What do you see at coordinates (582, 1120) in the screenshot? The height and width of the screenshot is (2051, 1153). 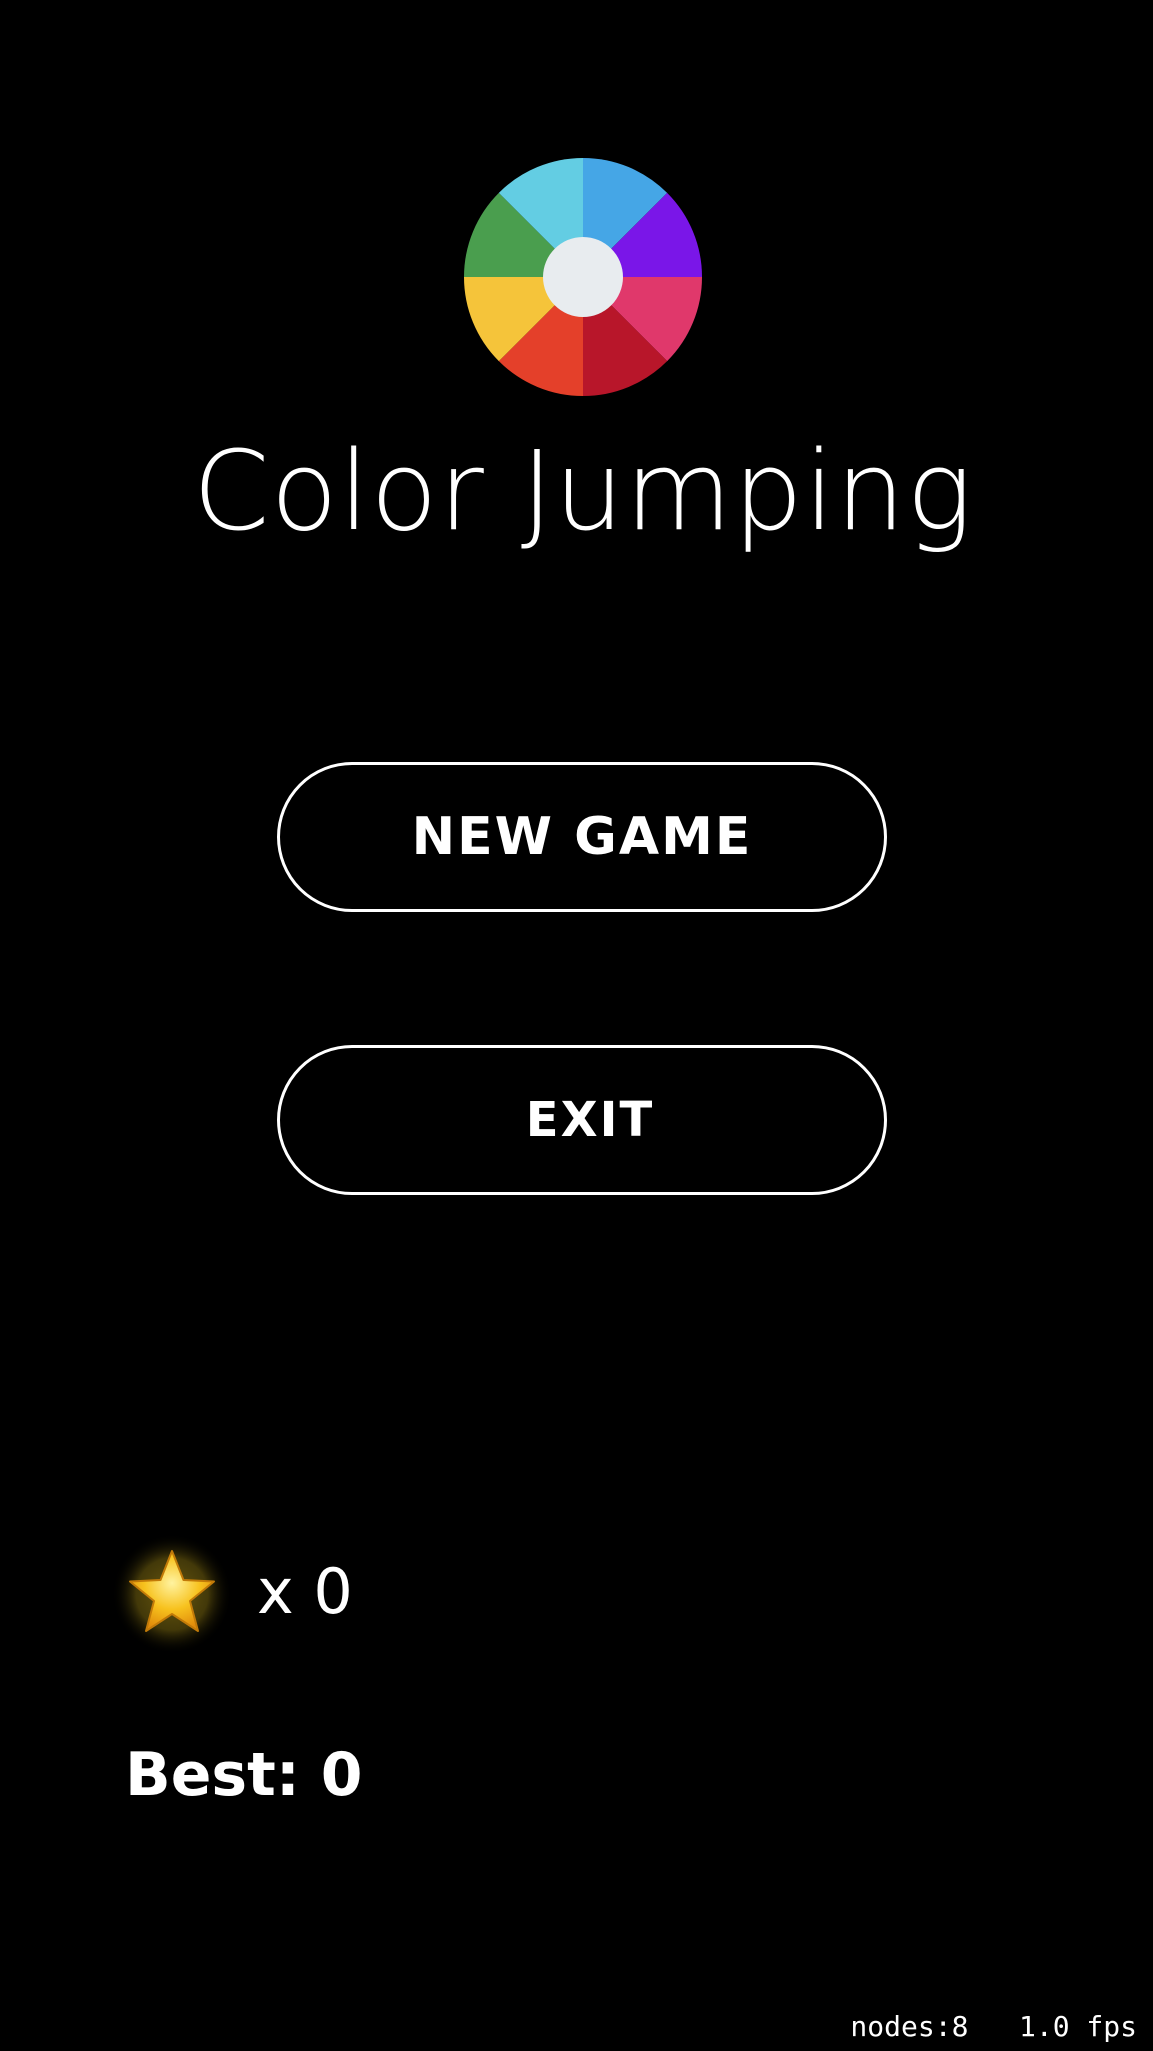 I see `exit-button: EXIT` at bounding box center [582, 1120].